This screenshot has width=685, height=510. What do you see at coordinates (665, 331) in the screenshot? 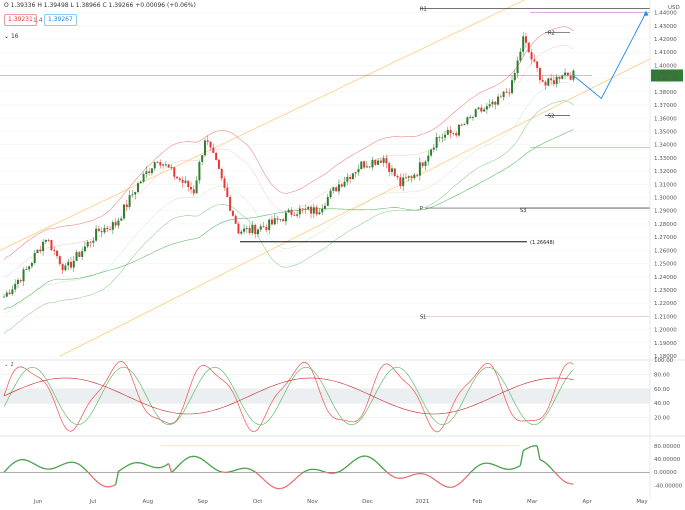
I see `price-tick: 1.20000` at bounding box center [665, 331].